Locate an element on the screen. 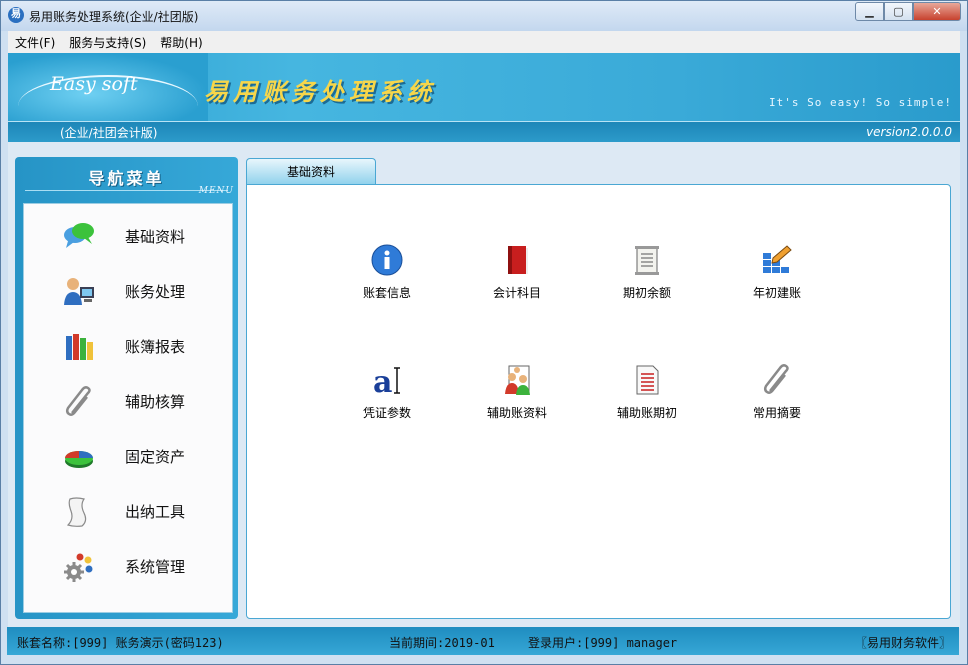 Image resolution: width=968 pixels, height=665 pixels. nav-item-basic-data: 基础资料 is located at coordinates (128, 237).